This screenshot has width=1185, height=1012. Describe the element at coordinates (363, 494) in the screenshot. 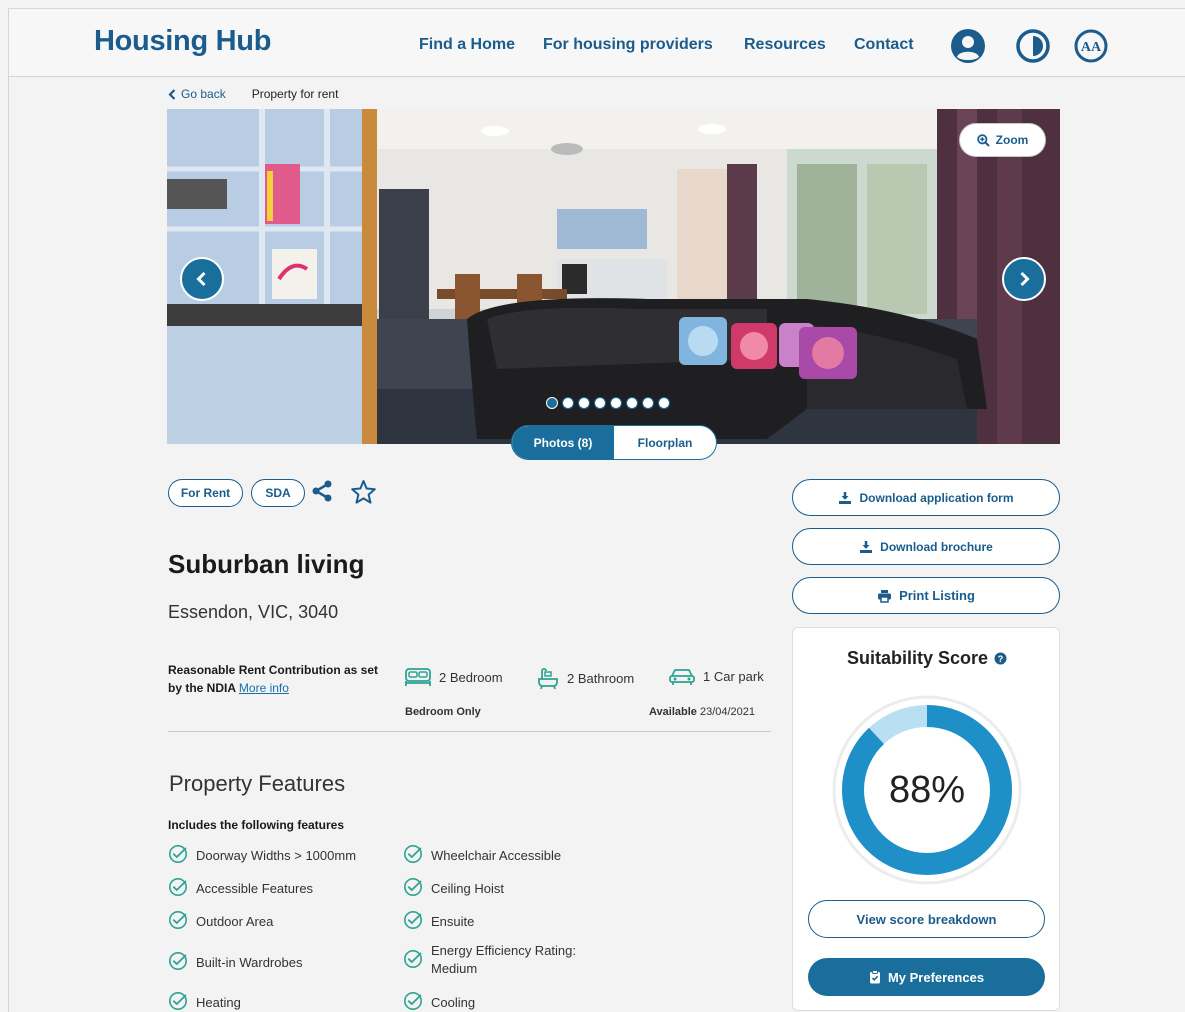

I see `favourite-star-icon` at that location.